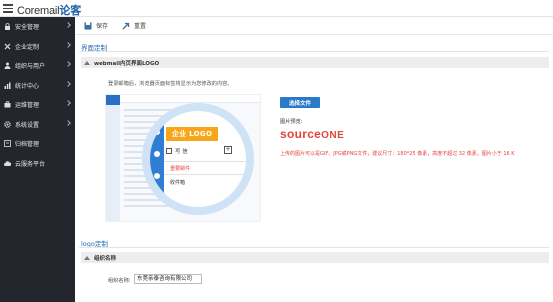 This screenshot has width=553, height=302. What do you see at coordinates (7, 85) in the screenshot?
I see `bar-chart-icon` at bounding box center [7, 85].